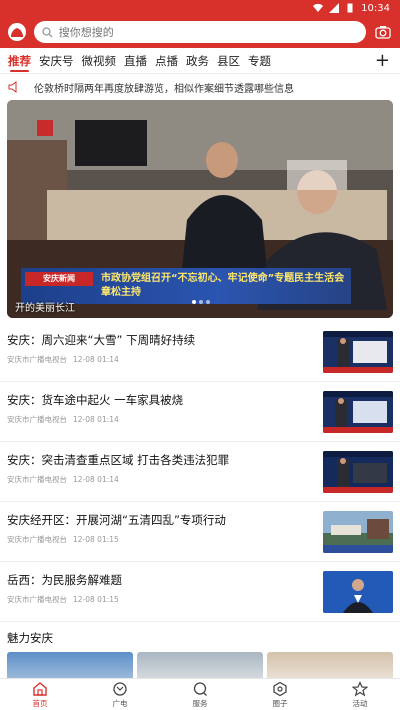 The width and height of the screenshot is (400, 710). What do you see at coordinates (116, 520) in the screenshot?
I see `news-title: 安庆经开区：开展河湖“五清四乱”专项行动` at bounding box center [116, 520].